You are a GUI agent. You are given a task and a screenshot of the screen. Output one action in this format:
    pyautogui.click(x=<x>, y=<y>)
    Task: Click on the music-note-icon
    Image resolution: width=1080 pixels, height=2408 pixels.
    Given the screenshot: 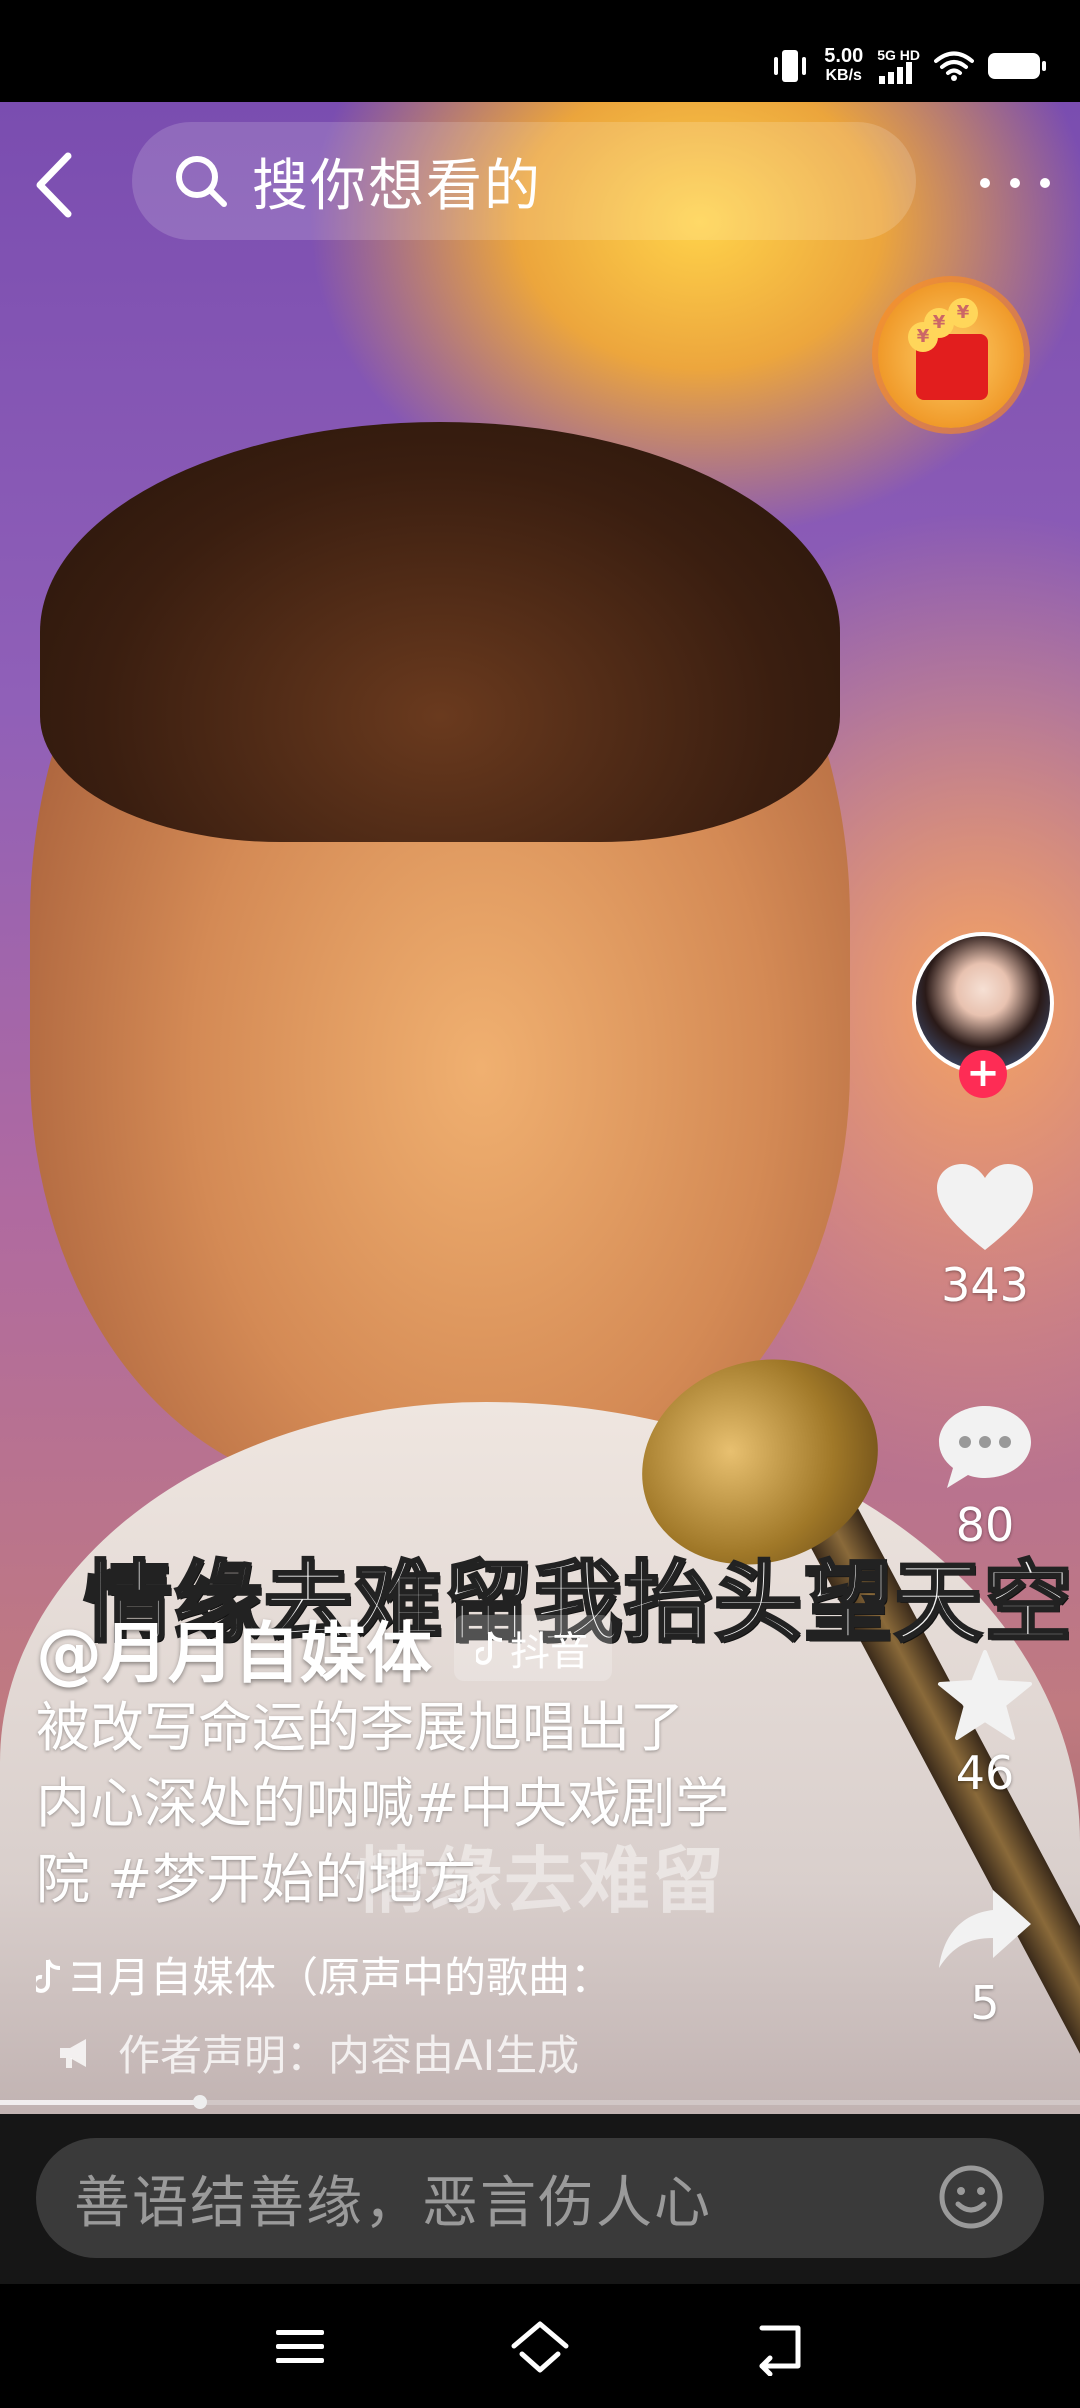 What is the action you would take?
    pyautogui.click(x=48, y=1975)
    